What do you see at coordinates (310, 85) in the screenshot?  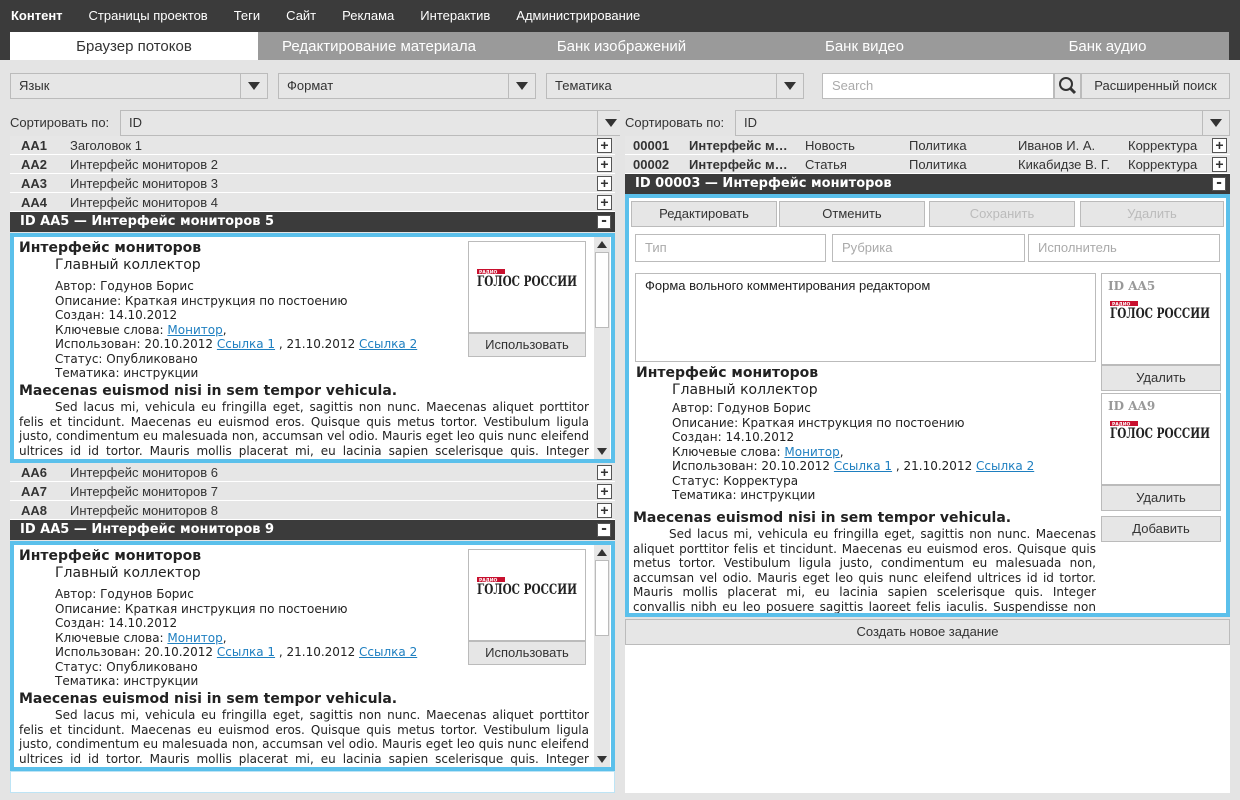 I see `format-select-label: Формат` at bounding box center [310, 85].